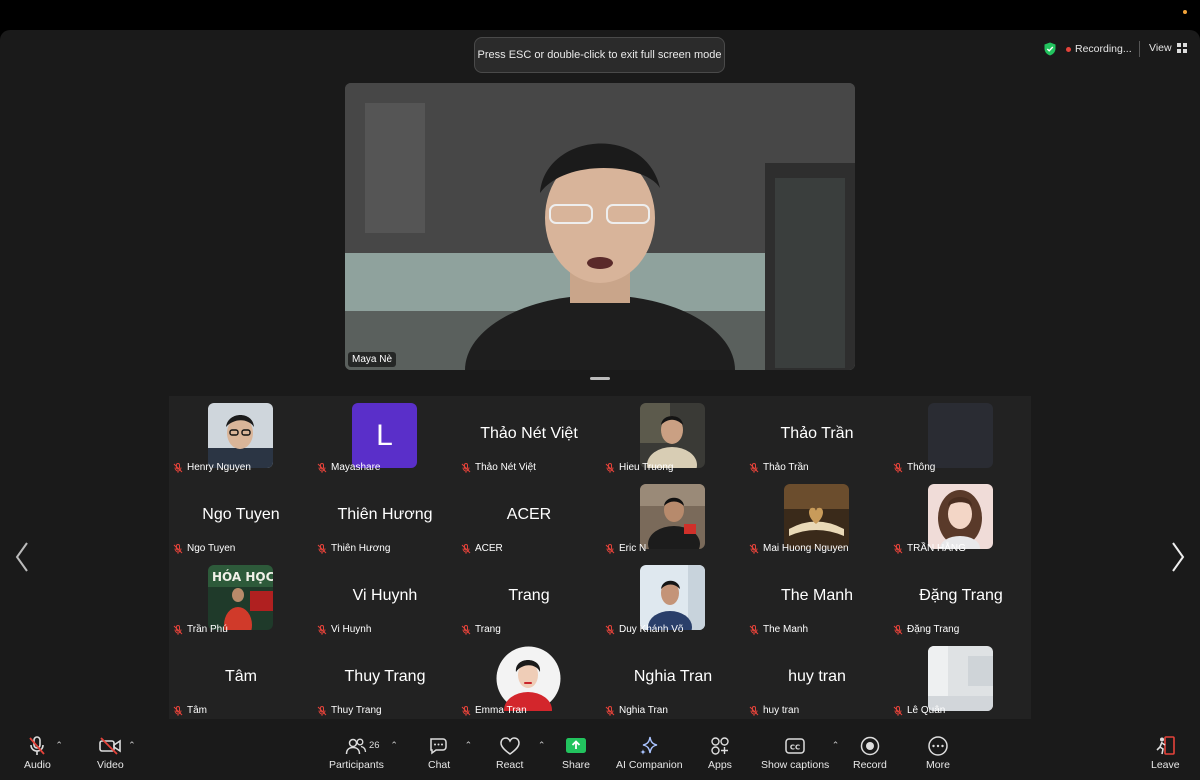  What do you see at coordinates (207, 629) in the screenshot?
I see `participant-label: Trần Phú` at bounding box center [207, 629].